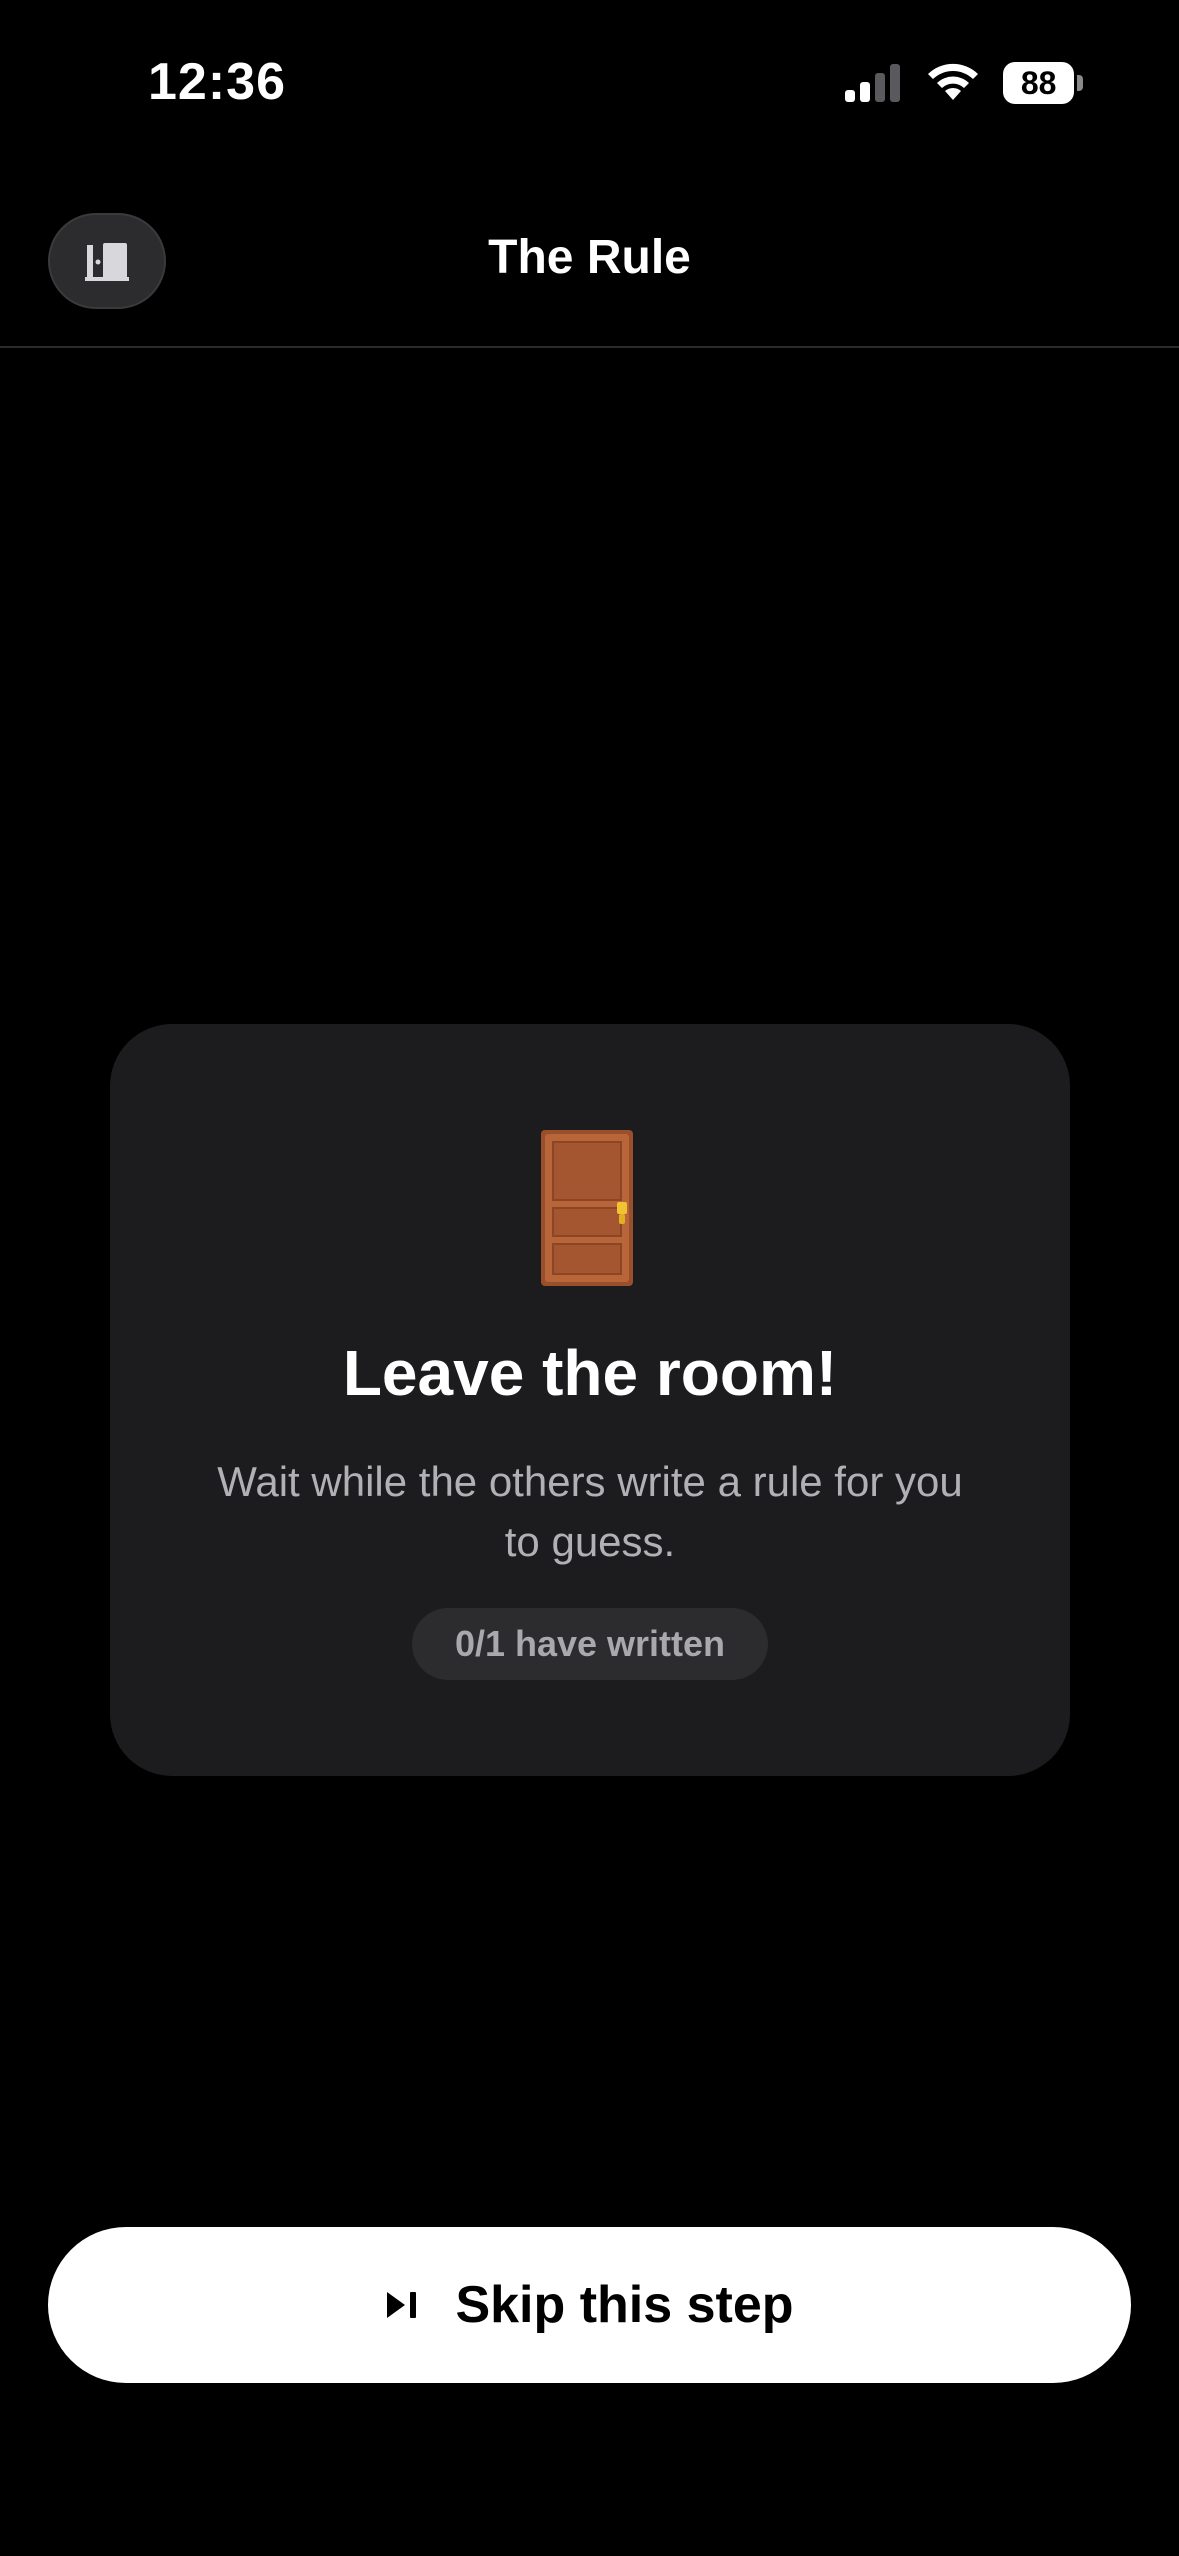 This screenshot has width=1179, height=2556. Describe the element at coordinates (589, 85) in the screenshot. I see `status-bar: 12:36 88` at that location.